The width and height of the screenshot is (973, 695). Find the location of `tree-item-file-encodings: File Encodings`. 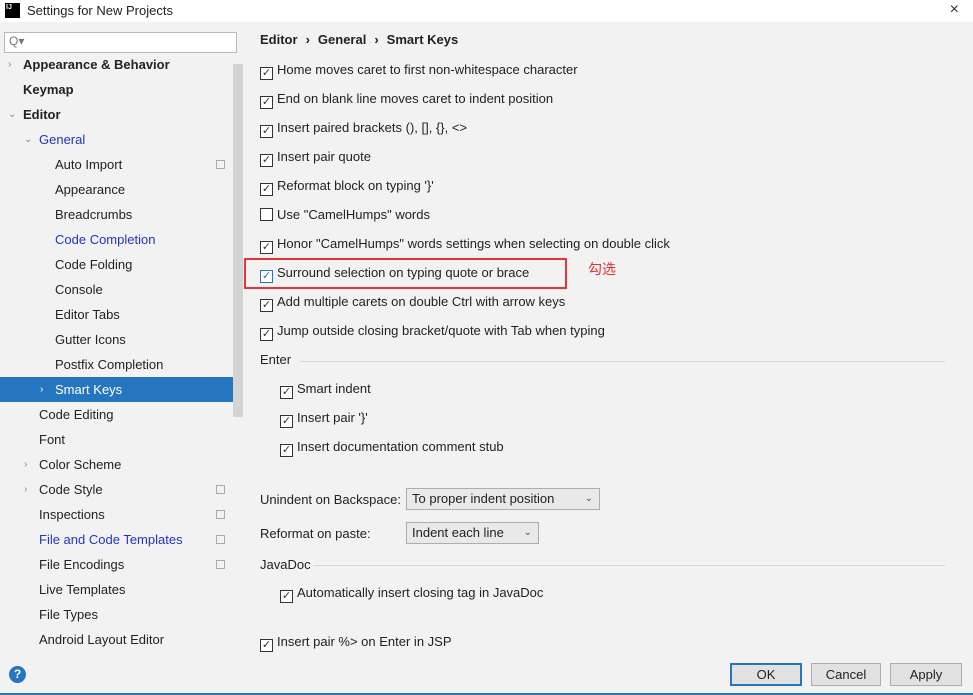

tree-item-file-encodings: File Encodings is located at coordinates (116, 564).